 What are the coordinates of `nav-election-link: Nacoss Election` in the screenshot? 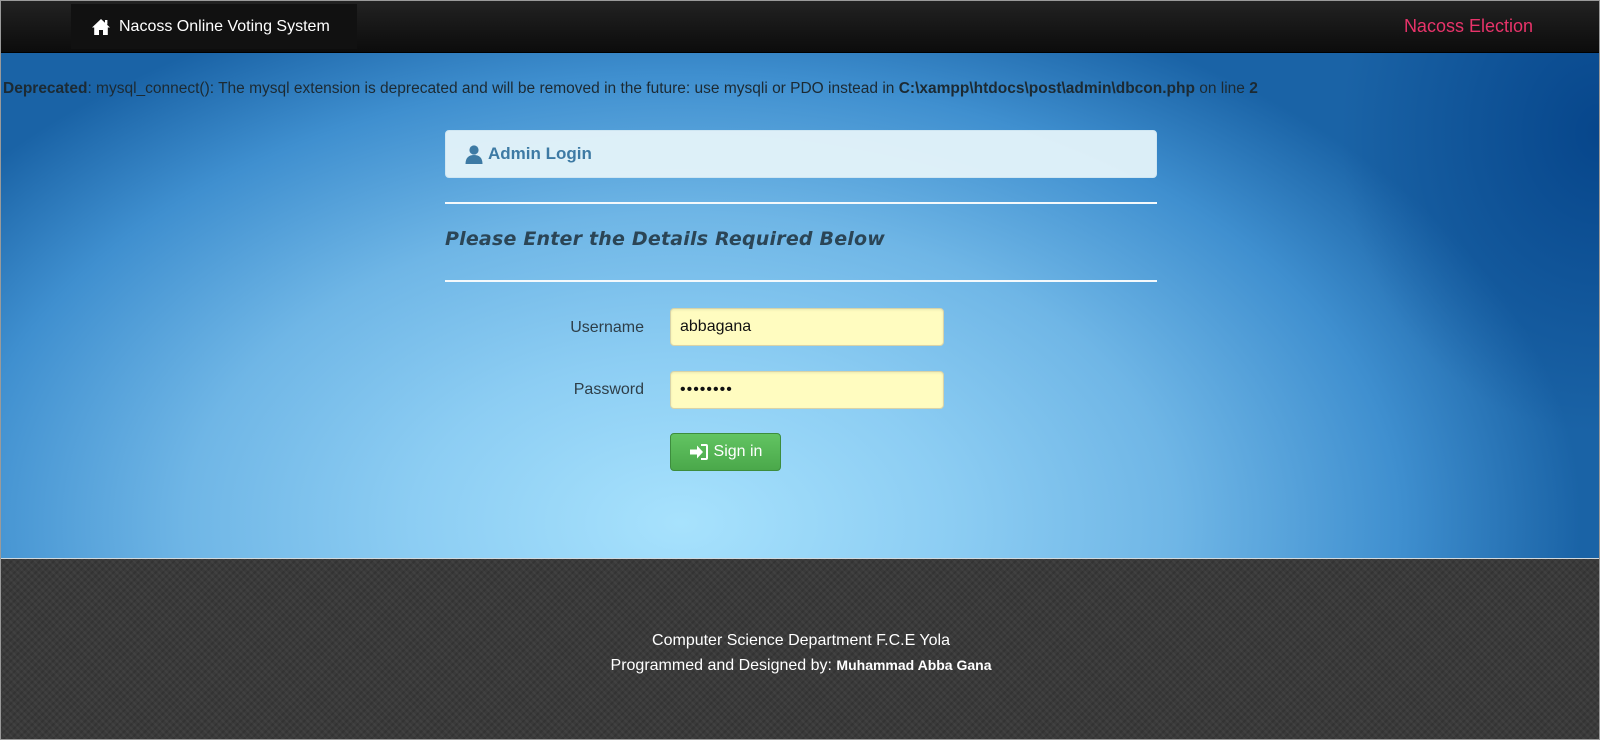 It's located at (1468, 26).